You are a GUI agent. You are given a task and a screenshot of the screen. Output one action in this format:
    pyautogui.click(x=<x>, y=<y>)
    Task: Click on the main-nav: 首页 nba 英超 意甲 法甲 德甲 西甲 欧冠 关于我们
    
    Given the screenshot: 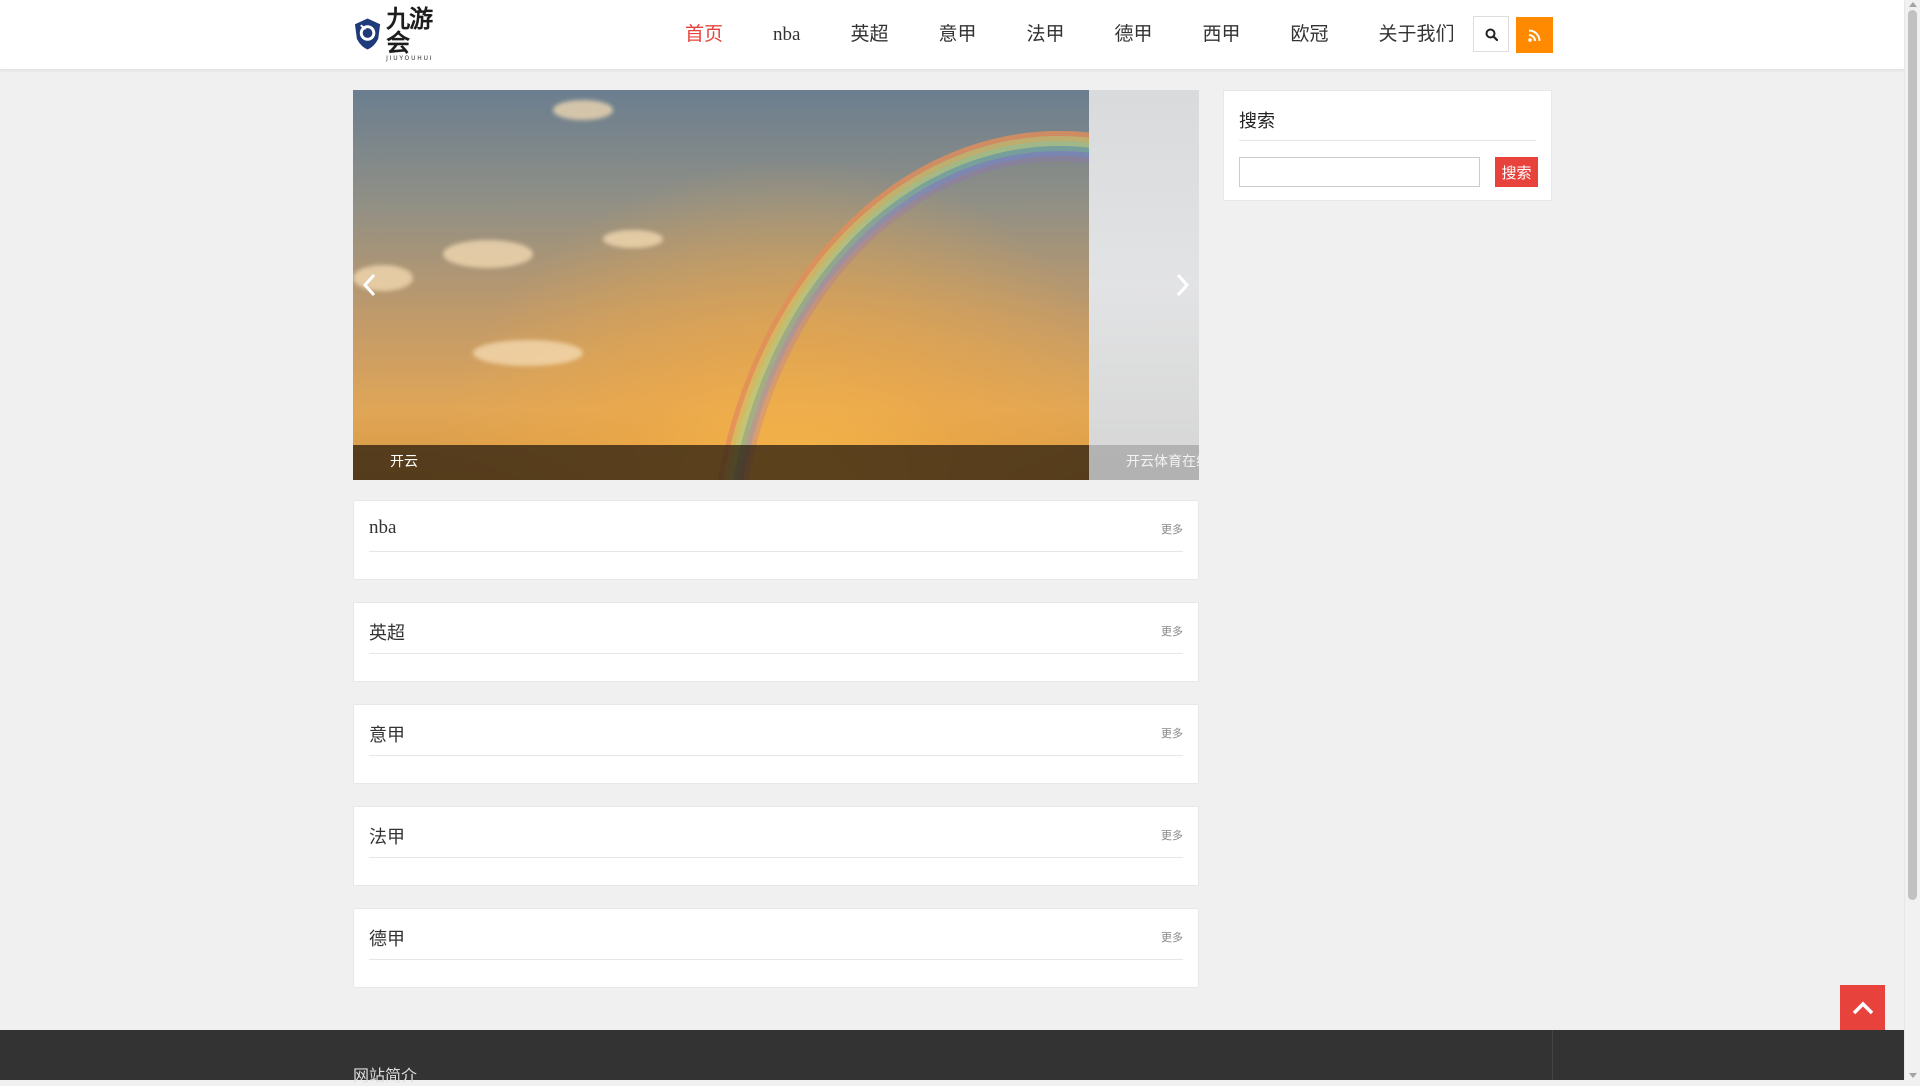 What is the action you would take?
    pyautogui.click(x=1070, y=34)
    